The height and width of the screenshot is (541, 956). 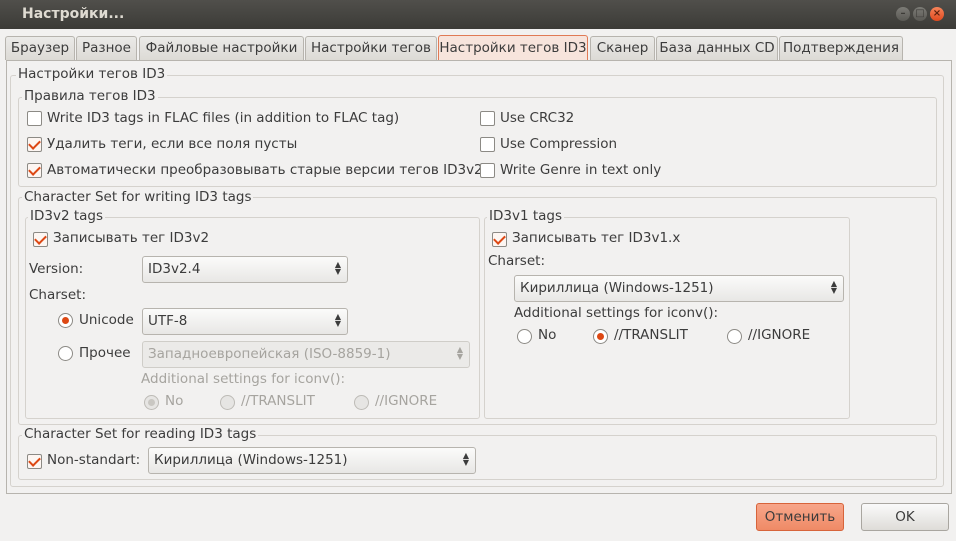 What do you see at coordinates (174, 269) in the screenshot?
I see `version-value: ID3v2.4` at bounding box center [174, 269].